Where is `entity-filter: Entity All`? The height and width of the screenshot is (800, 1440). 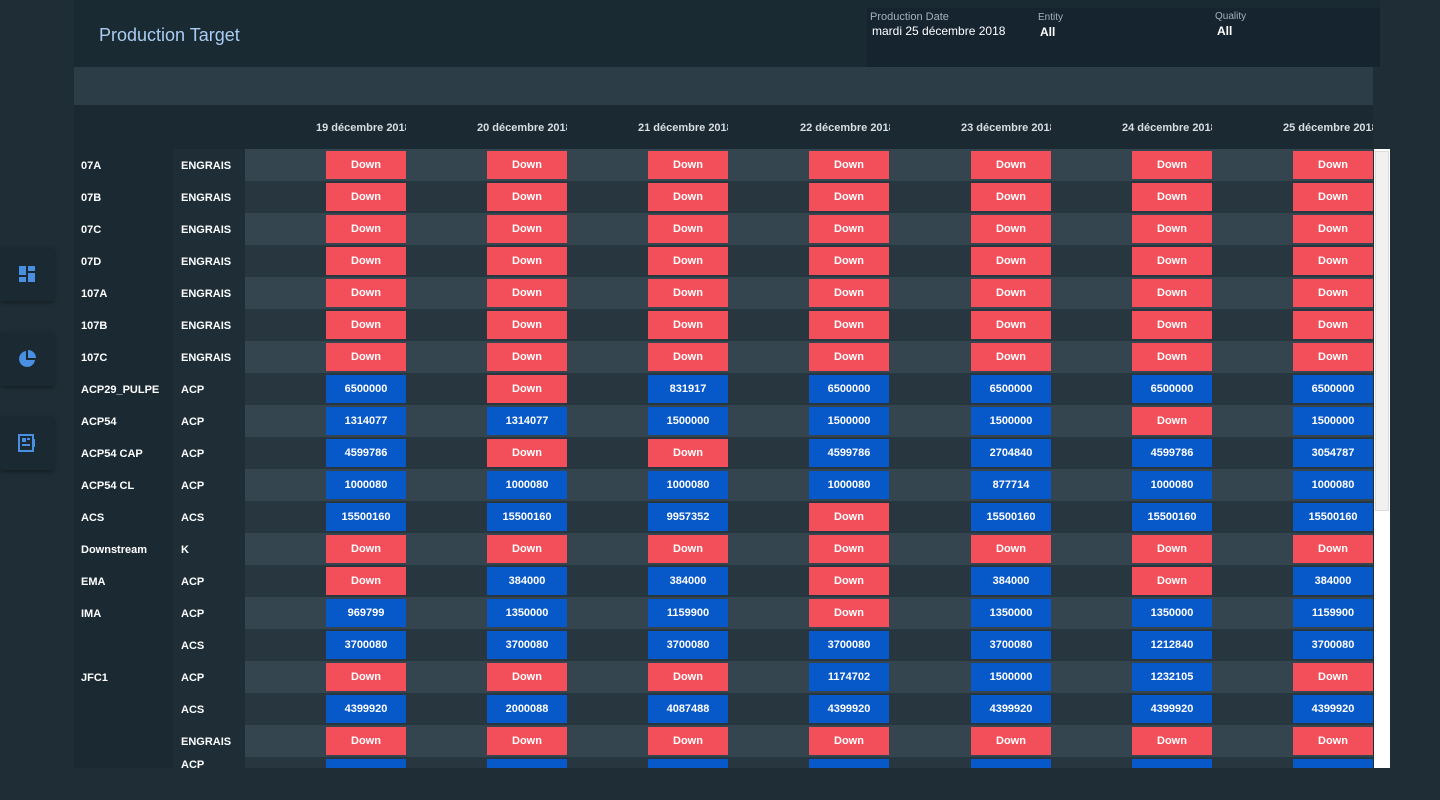
entity-filter: Entity All is located at coordinates (1050, 25).